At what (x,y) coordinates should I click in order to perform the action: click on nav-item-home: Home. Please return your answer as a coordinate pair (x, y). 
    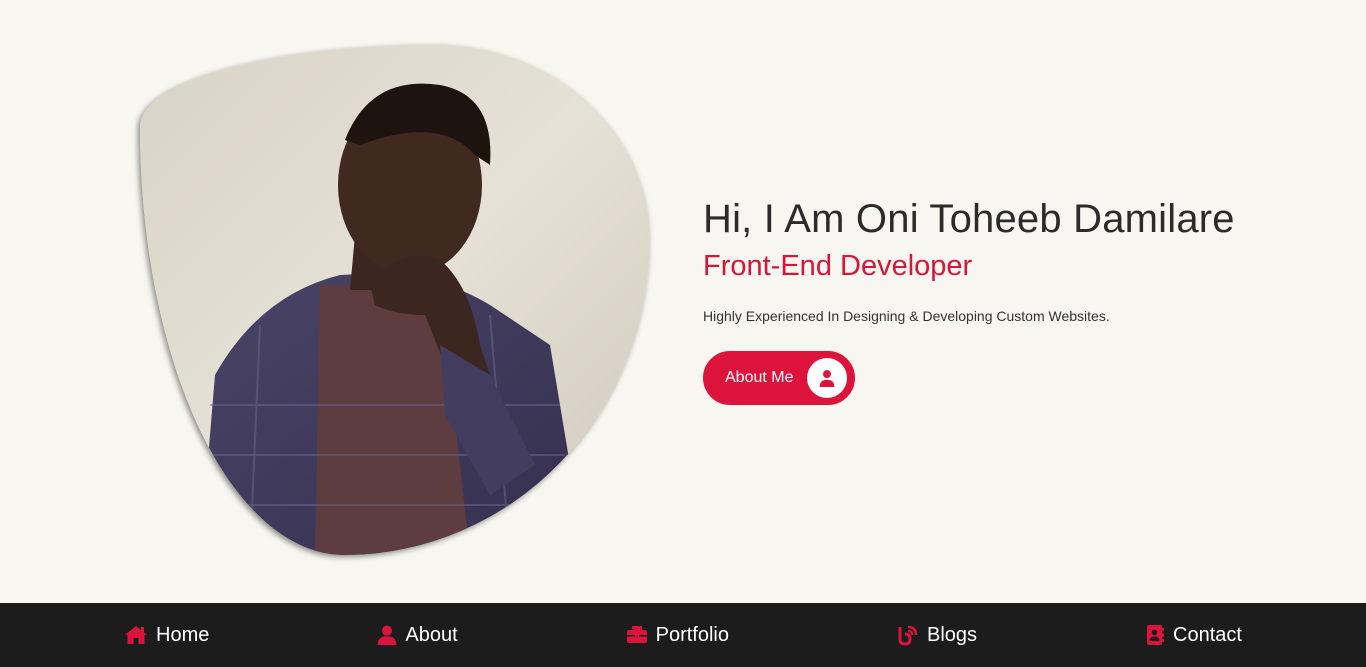
    Looking at the image, I should click on (166, 635).